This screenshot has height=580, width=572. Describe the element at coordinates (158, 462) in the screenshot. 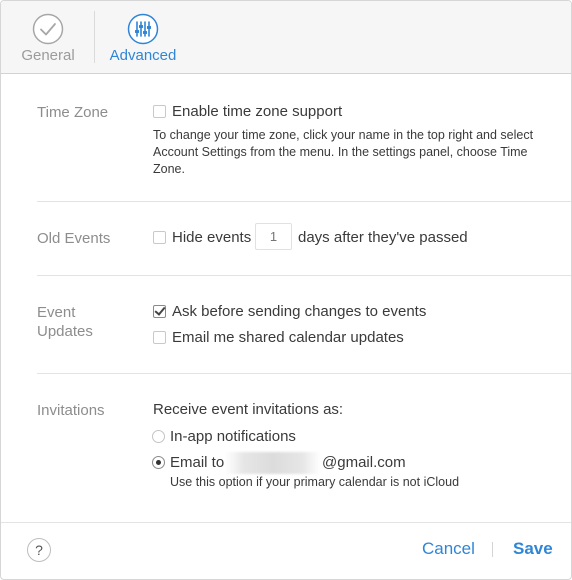

I see `email-to-radio` at that location.